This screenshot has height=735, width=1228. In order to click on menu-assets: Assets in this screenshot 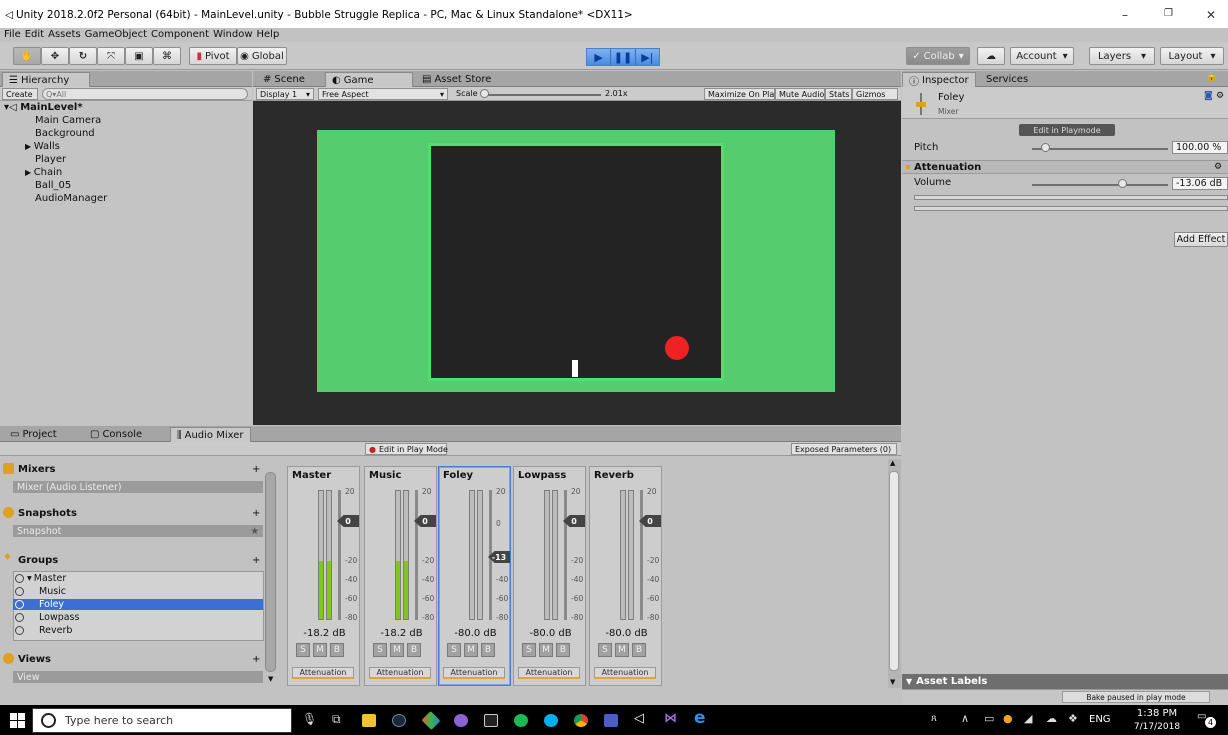, I will do `click(64, 34)`.